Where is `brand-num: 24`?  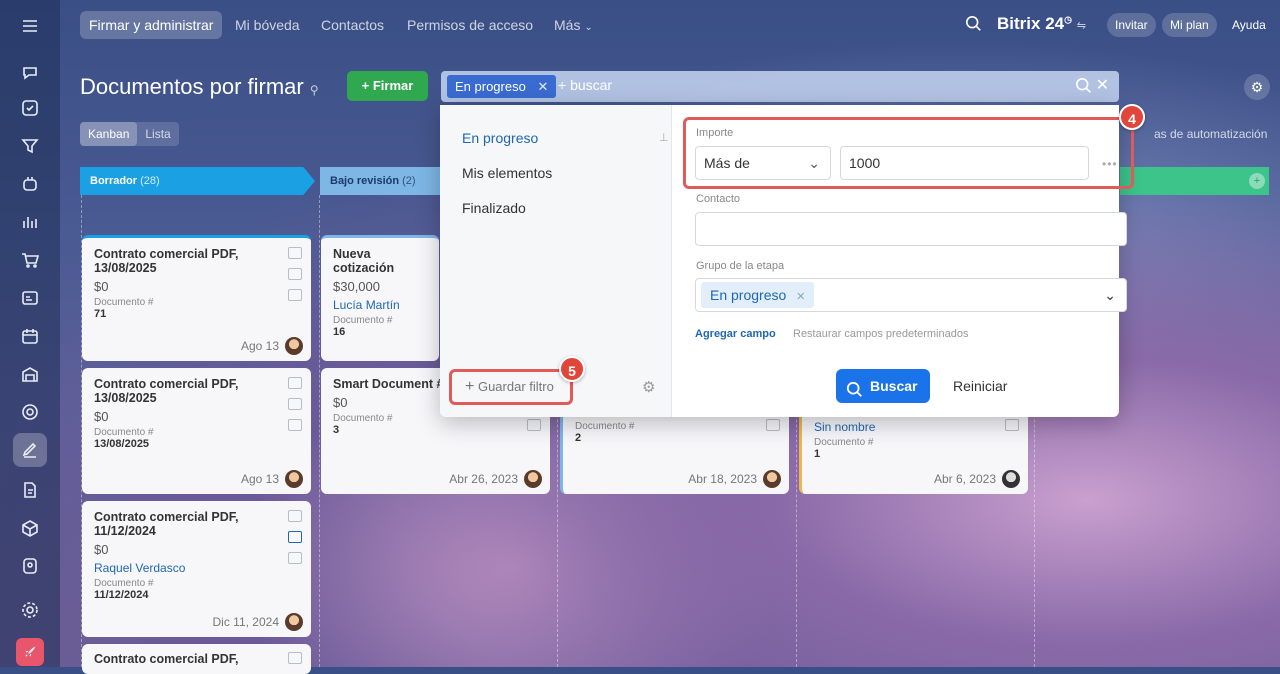 brand-num: 24 is located at coordinates (1055, 23).